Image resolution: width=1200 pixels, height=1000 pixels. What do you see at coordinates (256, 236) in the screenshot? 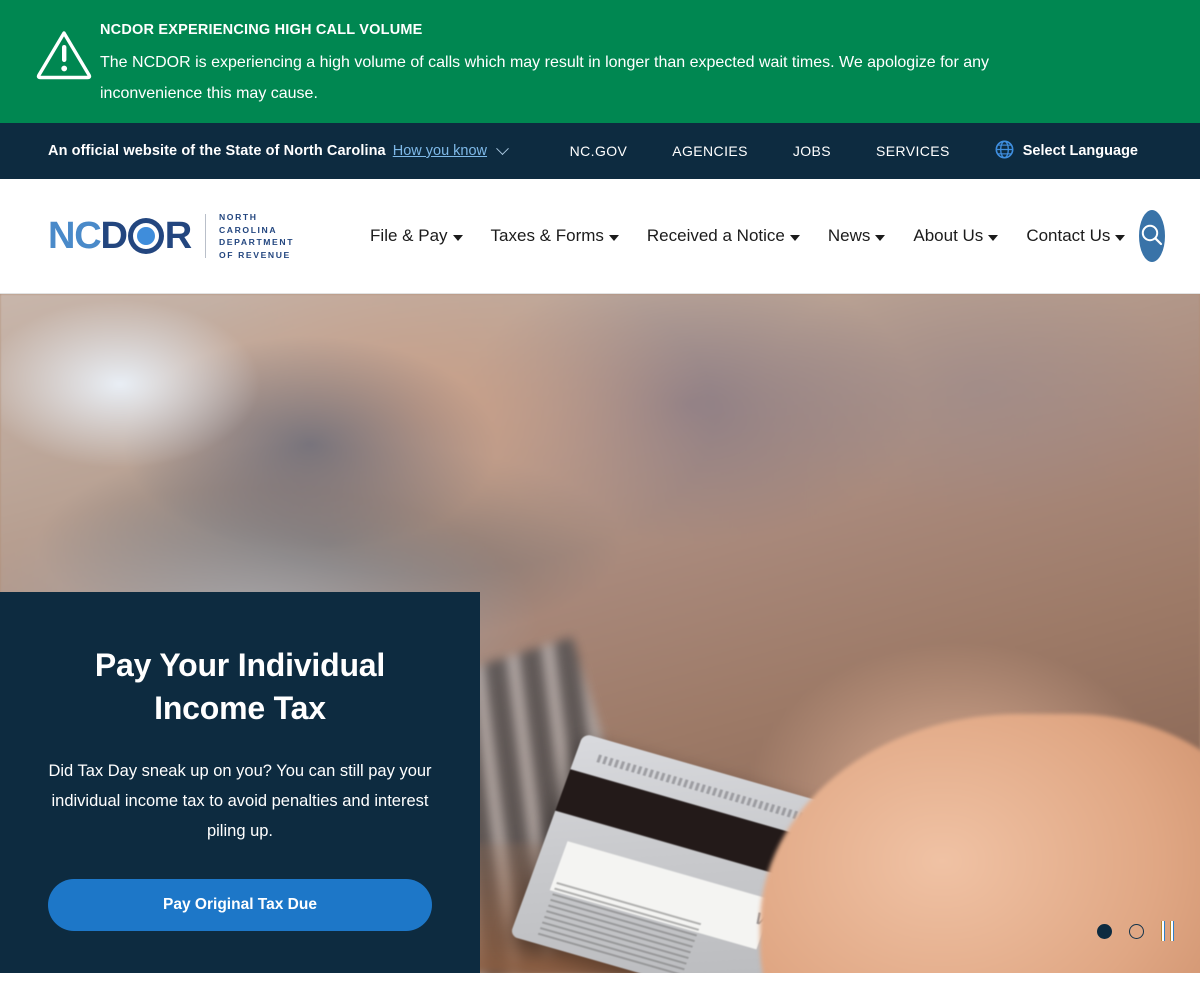
I see `logo-subtitle: NORTH CAROLINA DEPARTMENT OF REVENUE` at bounding box center [256, 236].